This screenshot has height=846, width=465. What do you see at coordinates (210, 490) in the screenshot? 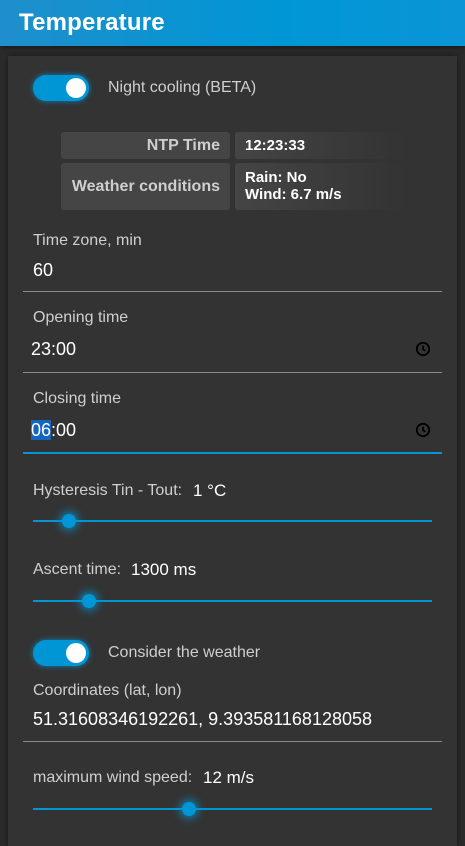
I see `hysteresis-value: 1 °C` at bounding box center [210, 490].